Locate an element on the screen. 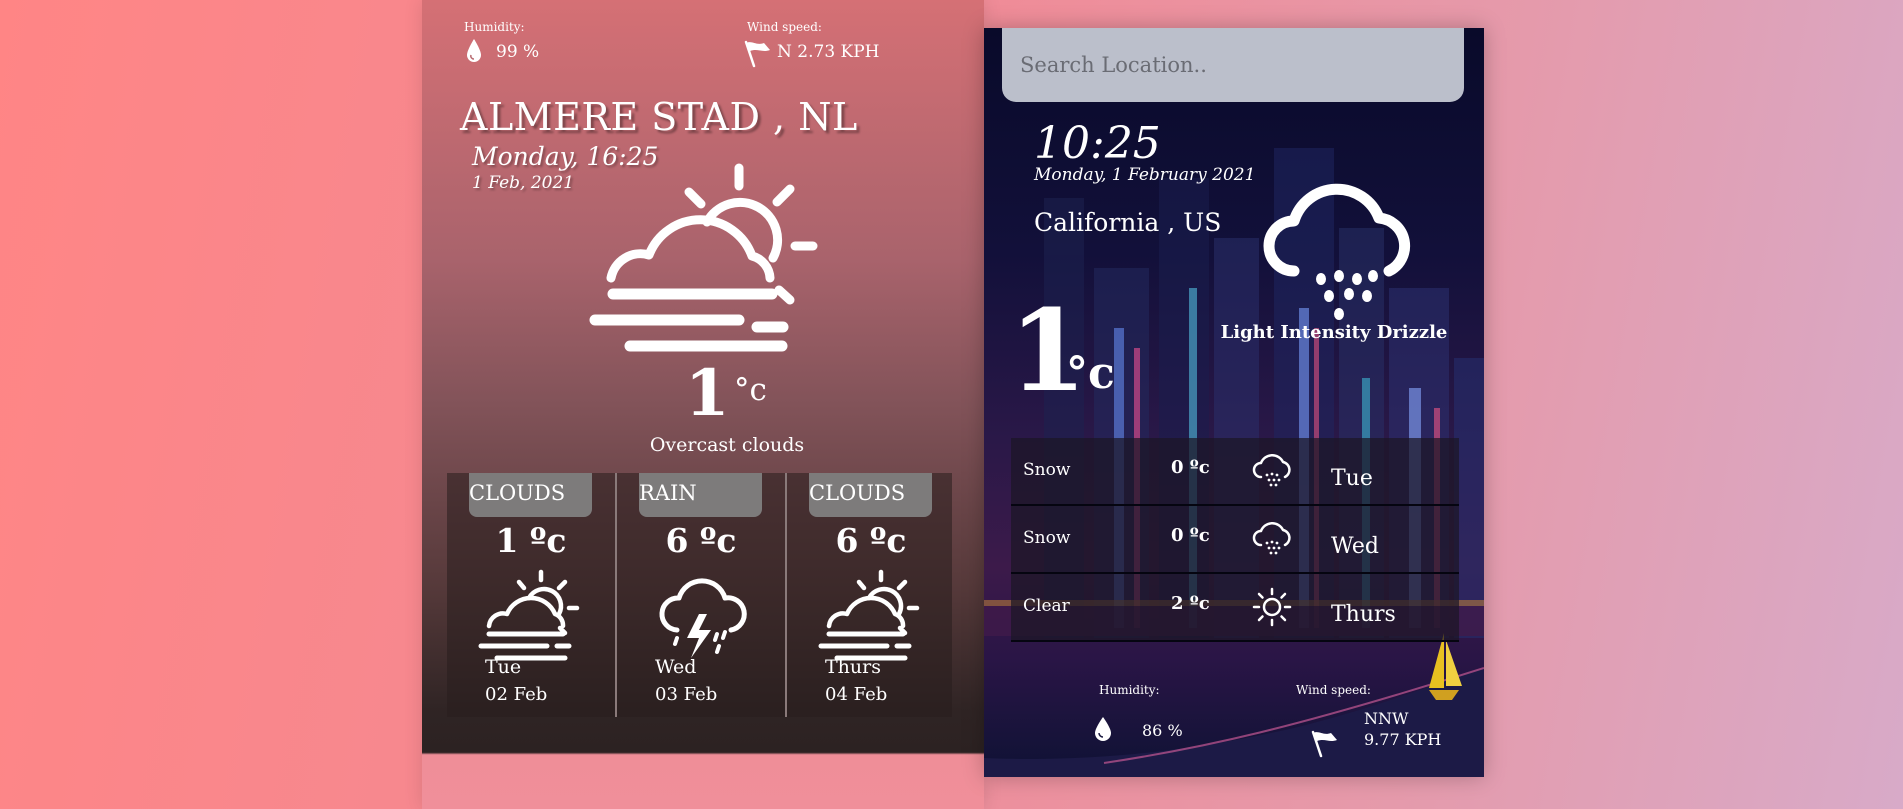 This screenshot has width=1903, height=809. humidity-value: 86 % is located at coordinates (1162, 730).